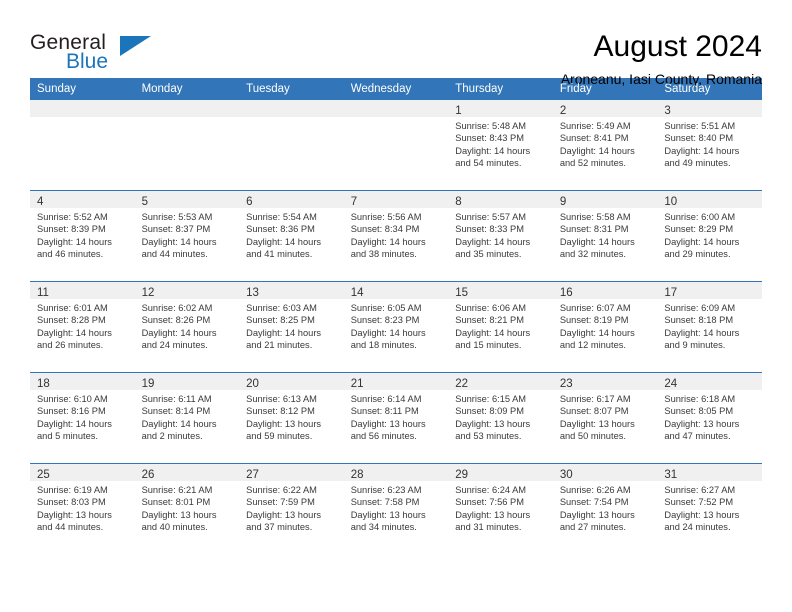  What do you see at coordinates (148, 384) in the screenshot?
I see `day-number: 19` at bounding box center [148, 384].